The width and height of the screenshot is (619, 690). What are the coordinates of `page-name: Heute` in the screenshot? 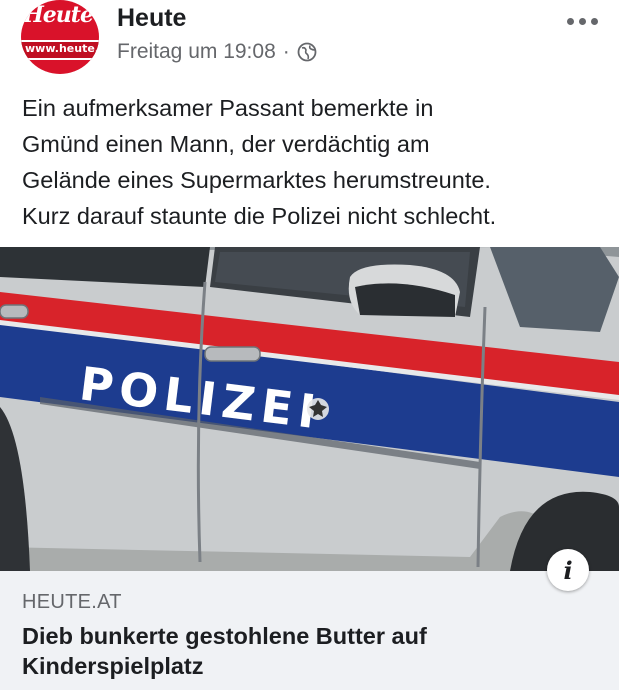 It's located at (151, 18).